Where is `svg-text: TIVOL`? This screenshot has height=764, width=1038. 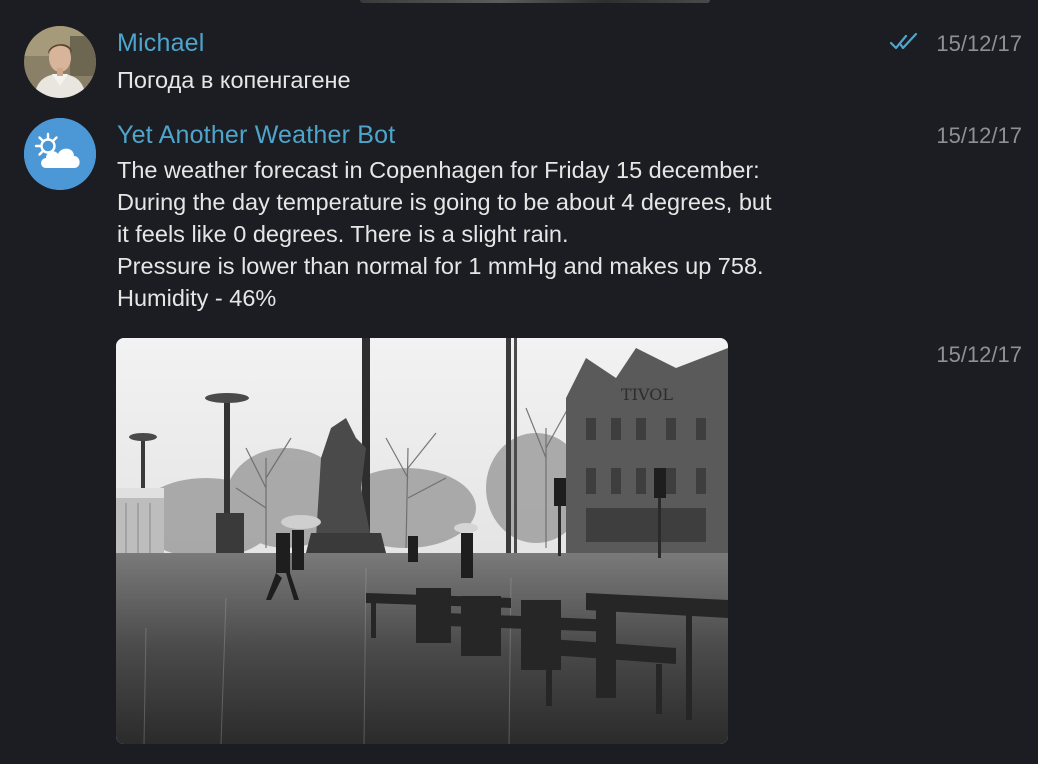 svg-text: TIVOL is located at coordinates (647, 394).